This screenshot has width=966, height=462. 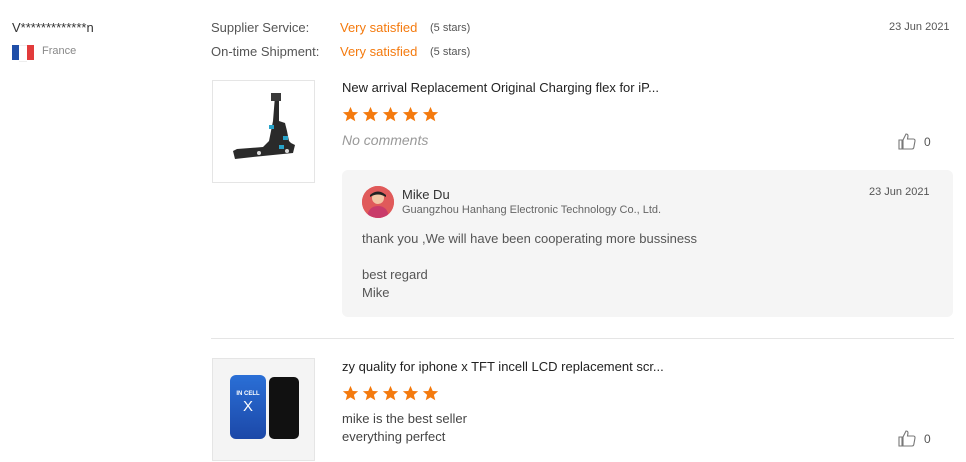 I want to click on avatar, so click(x=378, y=202).